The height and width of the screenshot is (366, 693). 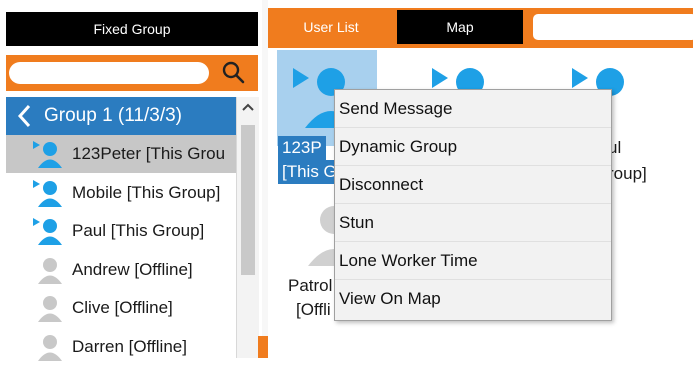 I want to click on panel-edge-marker, so click(x=263, y=347).